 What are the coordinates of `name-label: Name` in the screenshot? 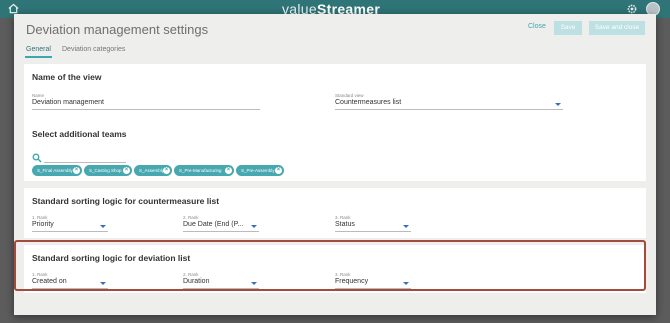 It's located at (38, 95).